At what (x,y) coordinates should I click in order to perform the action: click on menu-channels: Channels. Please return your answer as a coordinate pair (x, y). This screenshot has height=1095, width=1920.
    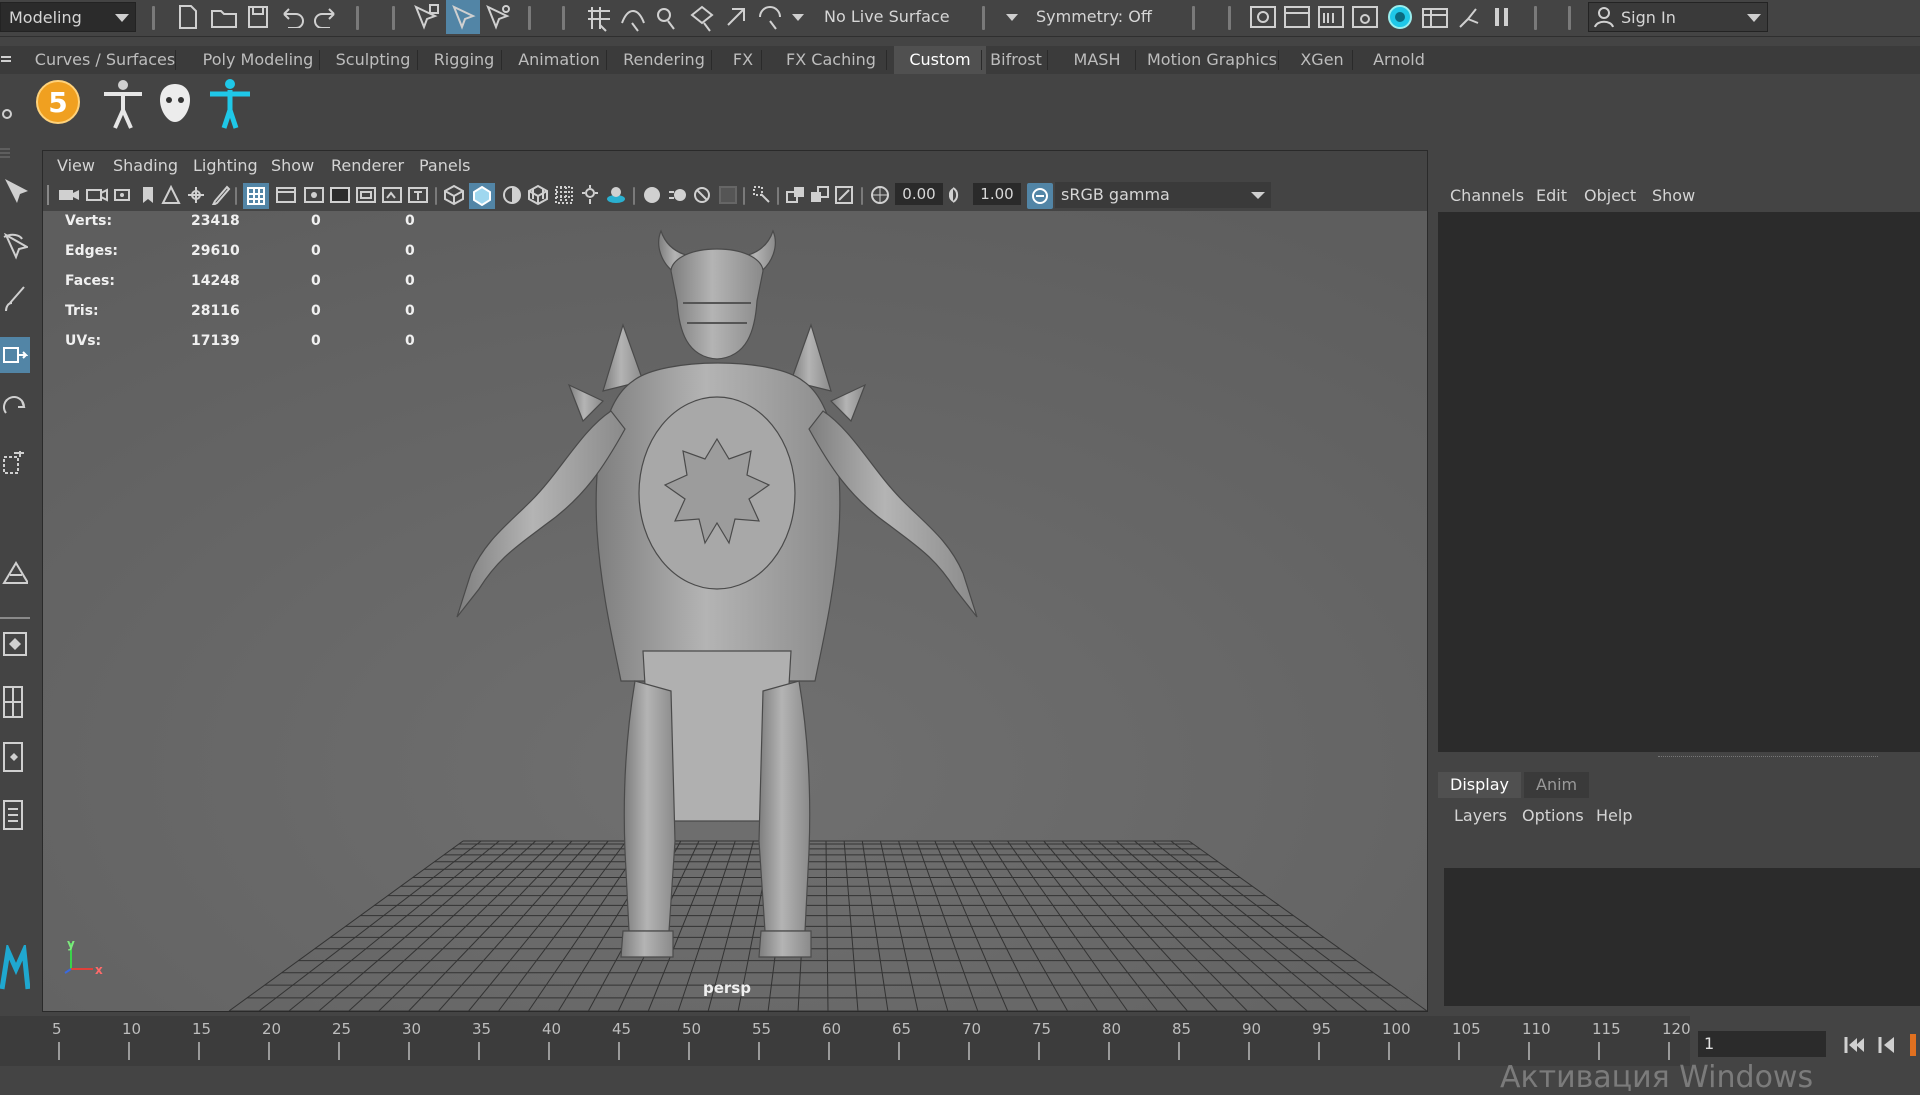
    Looking at the image, I should click on (1487, 195).